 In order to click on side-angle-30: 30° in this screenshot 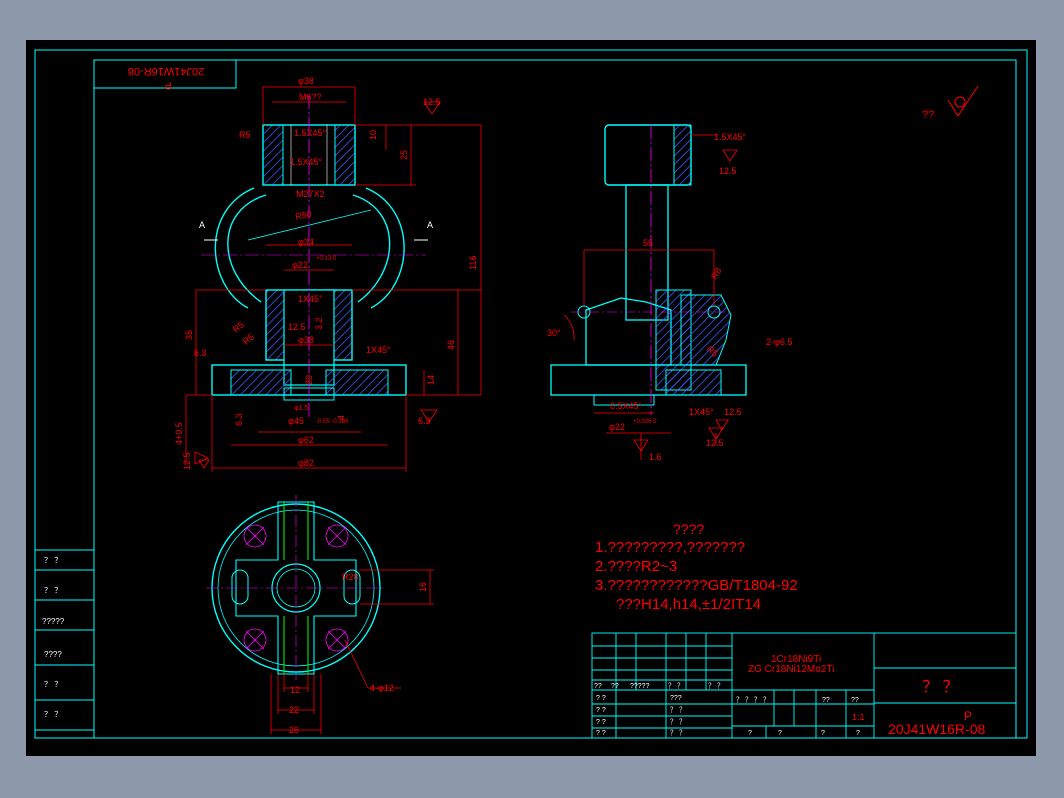, I will do `click(554, 333)`.